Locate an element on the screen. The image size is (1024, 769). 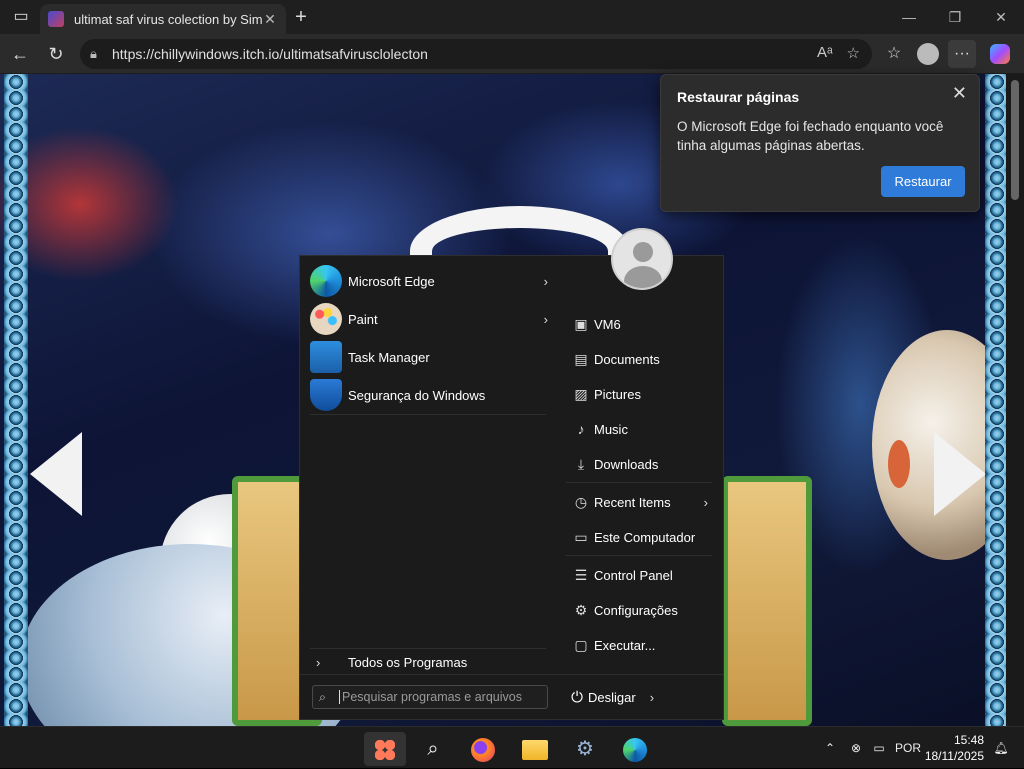
download-icon: ⤓ is located at coordinates (581, 463).